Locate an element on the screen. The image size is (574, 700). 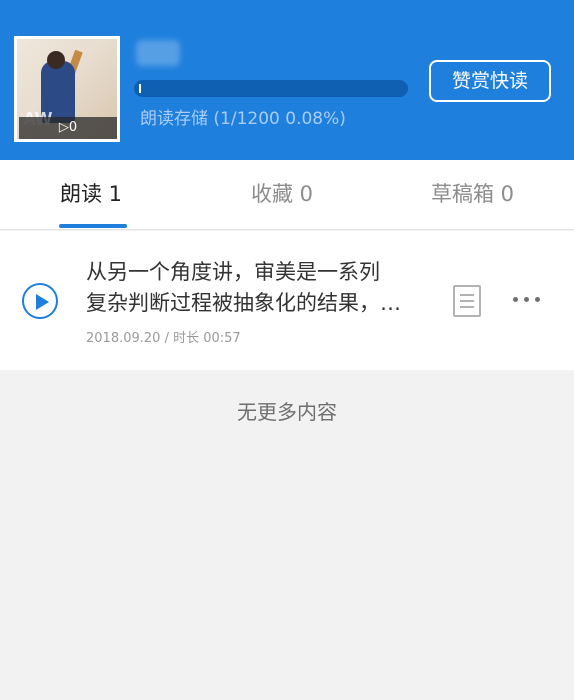
storage-text: 朗读存储 (1/1200 0.08%) is located at coordinates (243, 119).